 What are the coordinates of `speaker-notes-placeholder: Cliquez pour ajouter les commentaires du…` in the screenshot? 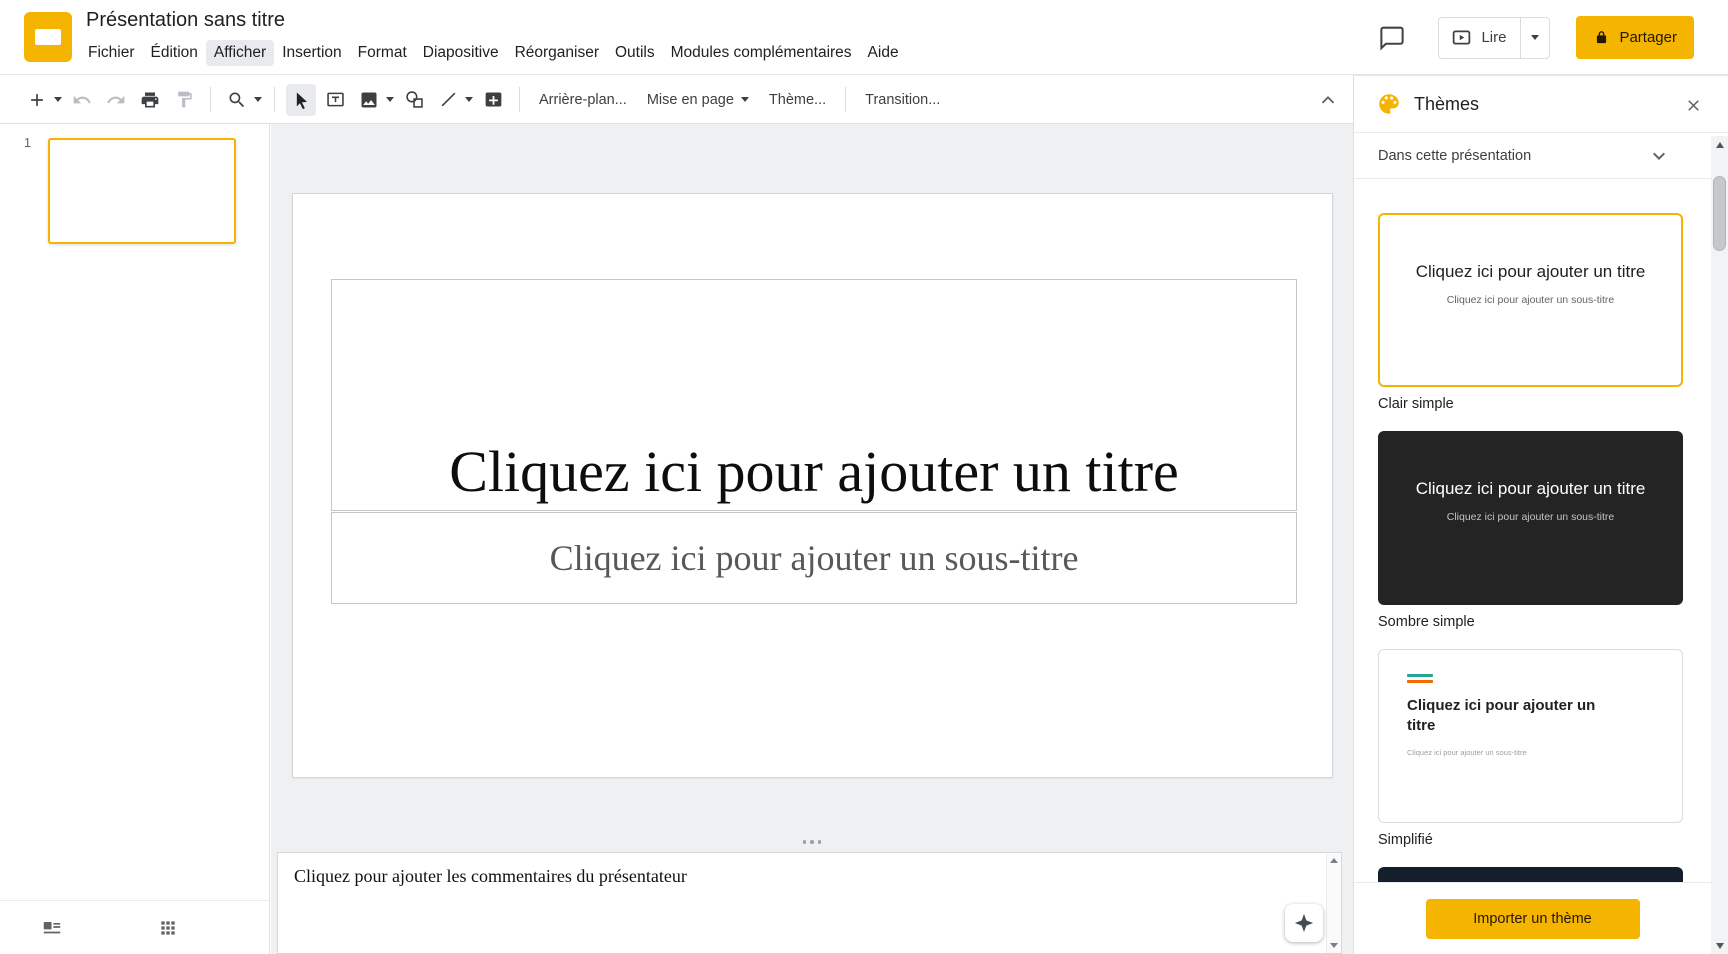 It's located at (490, 876).